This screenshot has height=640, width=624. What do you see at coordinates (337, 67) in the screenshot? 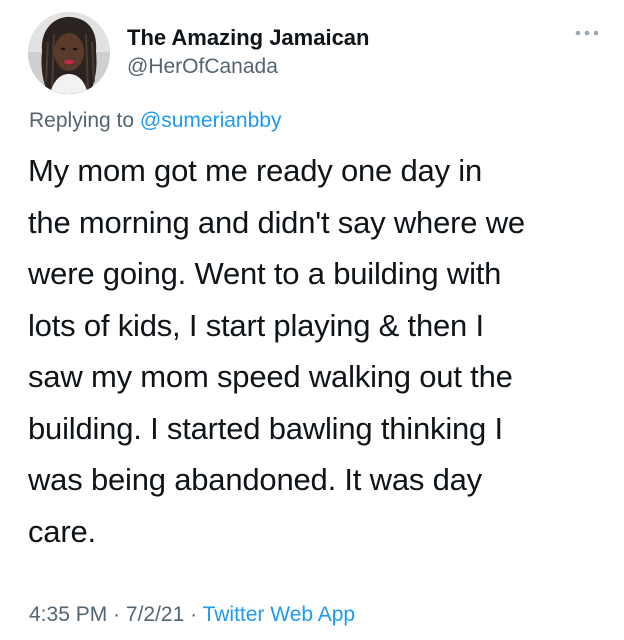
I see `author-handle: @HerOfCanada` at bounding box center [337, 67].